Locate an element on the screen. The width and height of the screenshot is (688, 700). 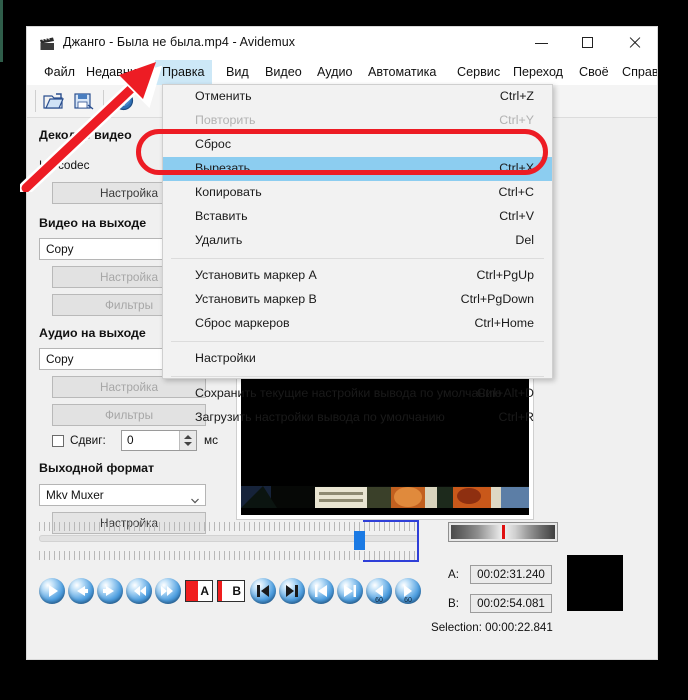
marker-b-button: B is located at coordinates (231, 591).